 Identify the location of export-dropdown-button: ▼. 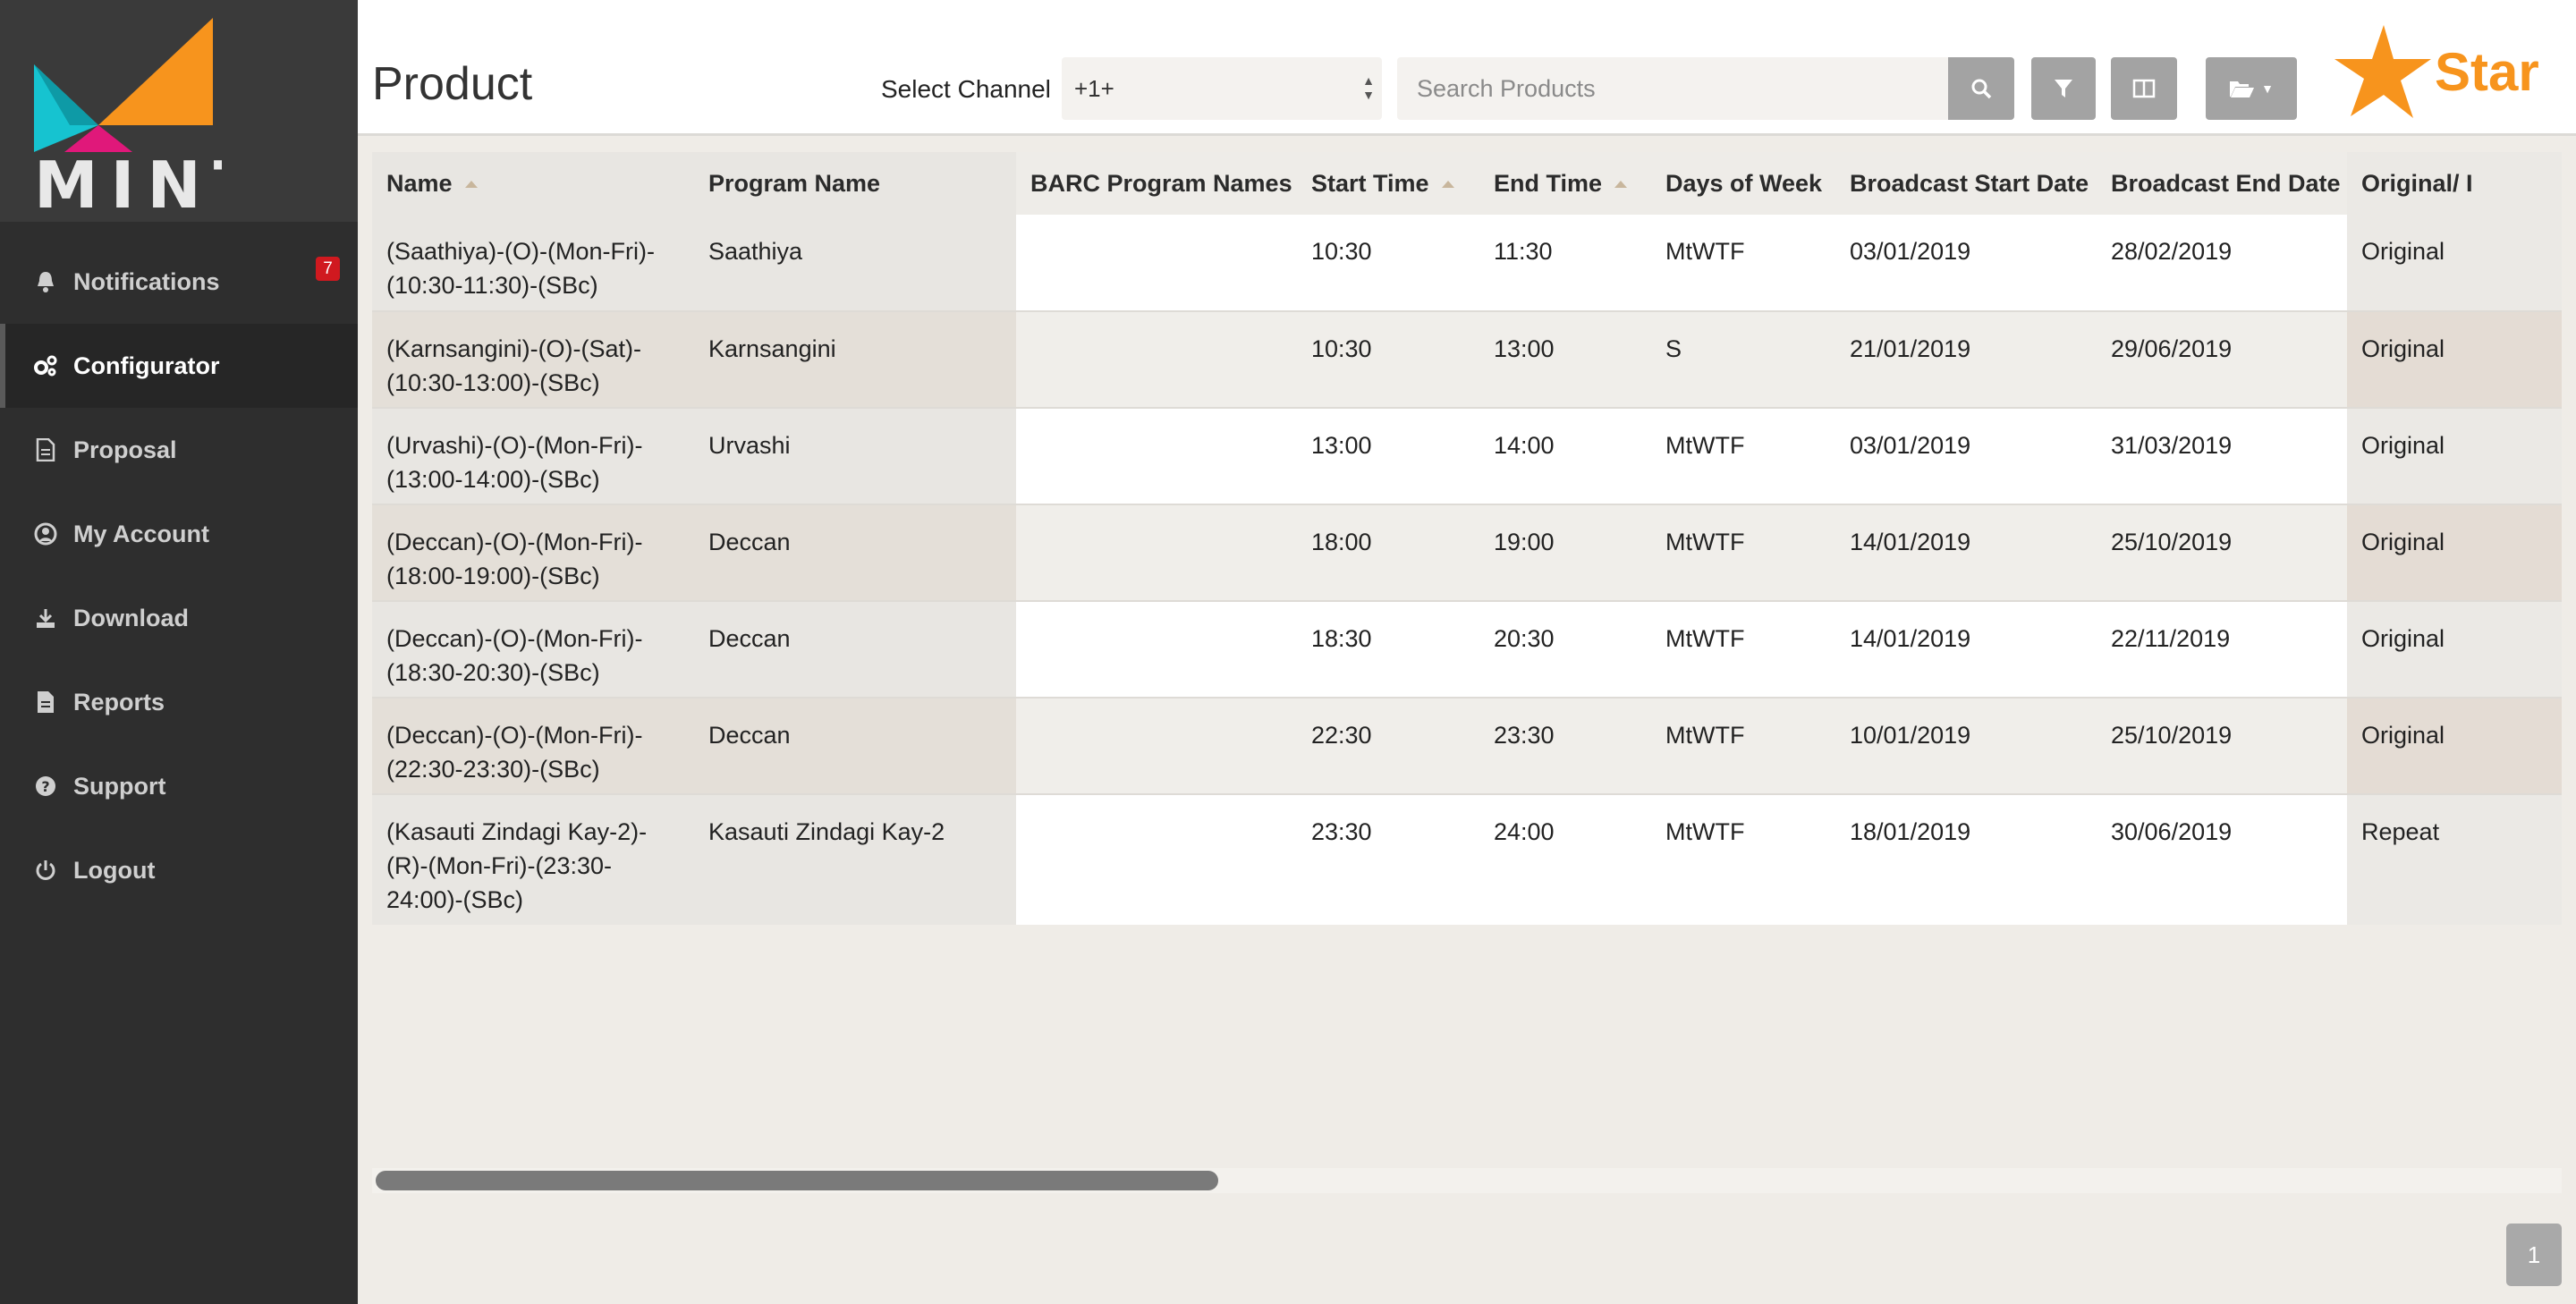
(2251, 89).